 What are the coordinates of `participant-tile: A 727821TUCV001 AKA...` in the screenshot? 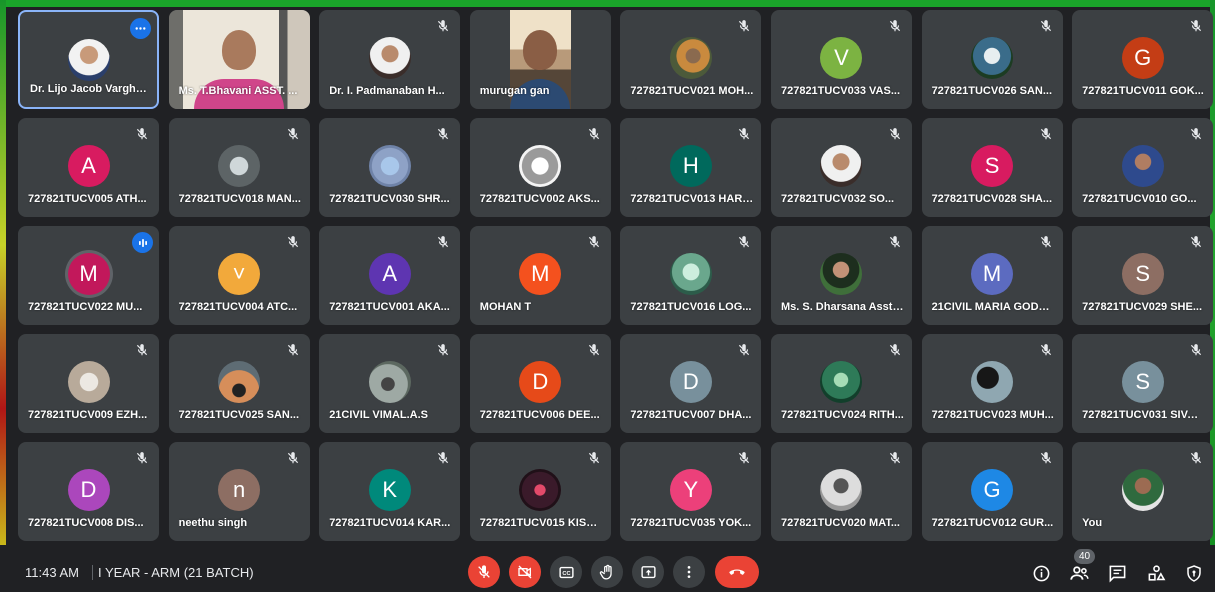 It's located at (390, 275).